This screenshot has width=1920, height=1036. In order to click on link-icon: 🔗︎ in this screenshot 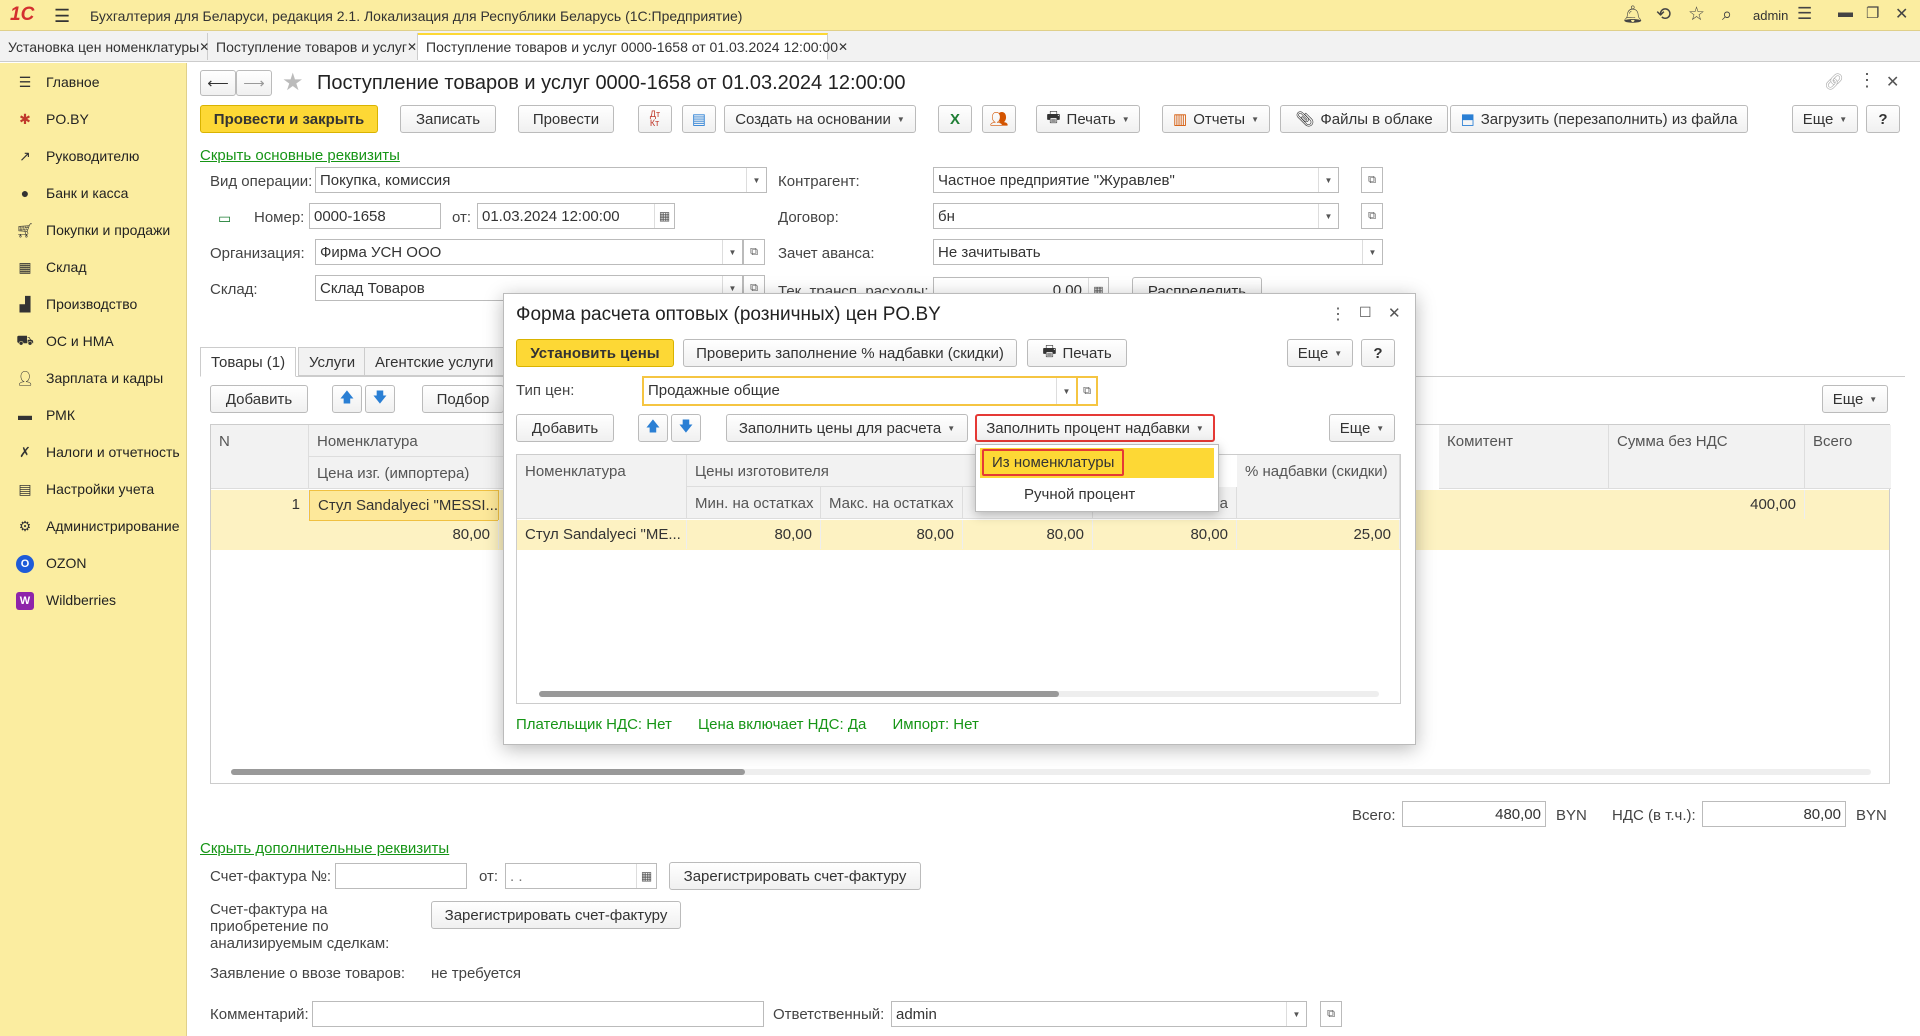, I will do `click(1834, 82)`.